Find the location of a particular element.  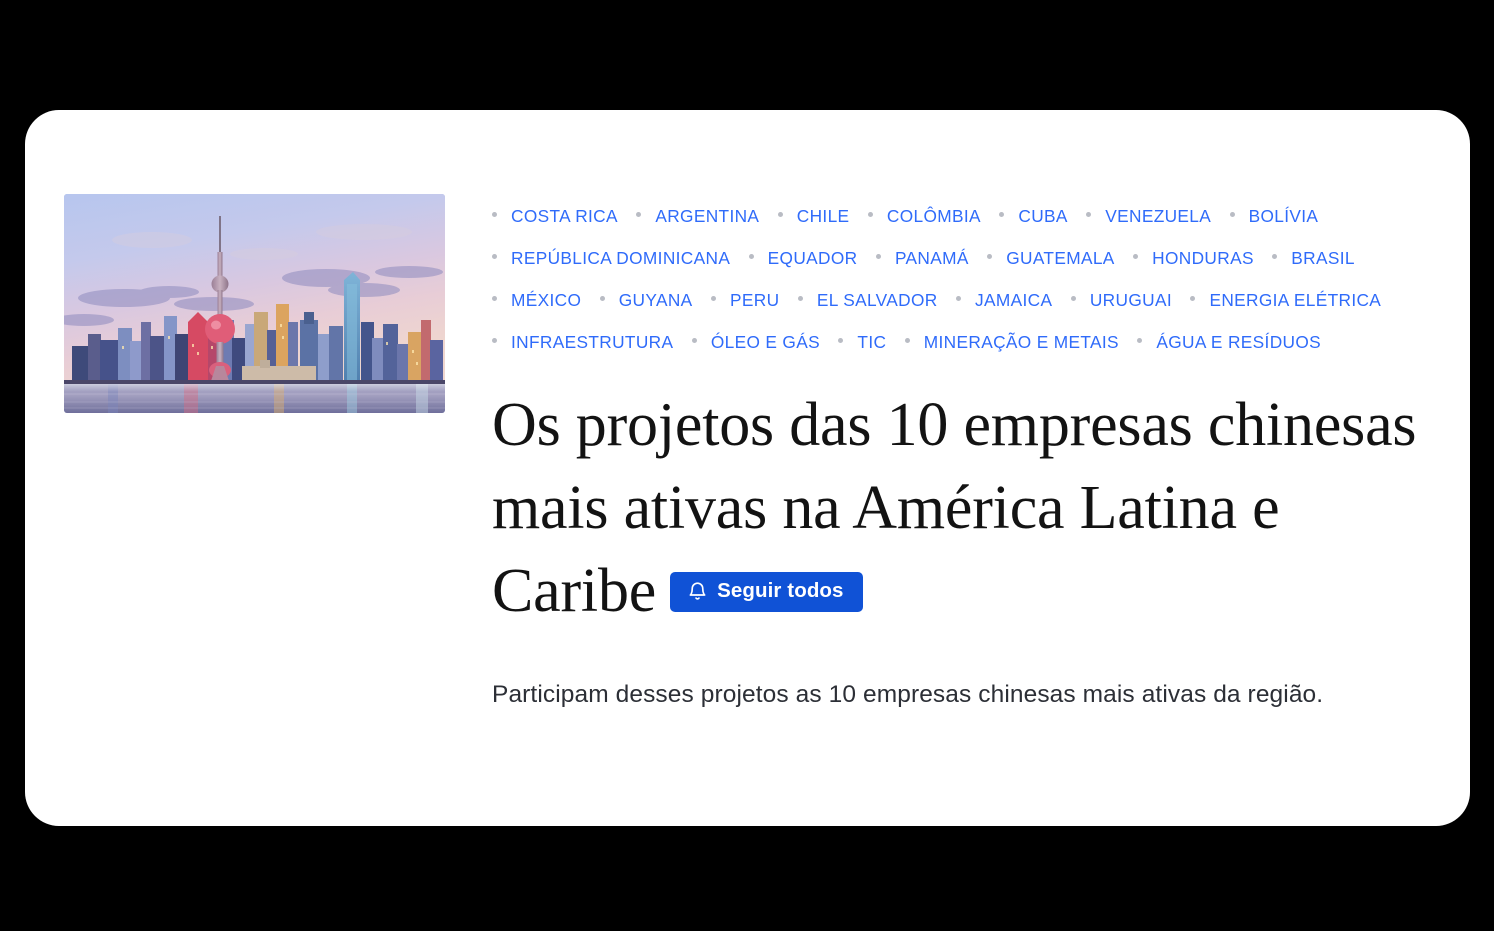

tag-link-colombia: COLÔMBIA is located at coordinates (934, 216).